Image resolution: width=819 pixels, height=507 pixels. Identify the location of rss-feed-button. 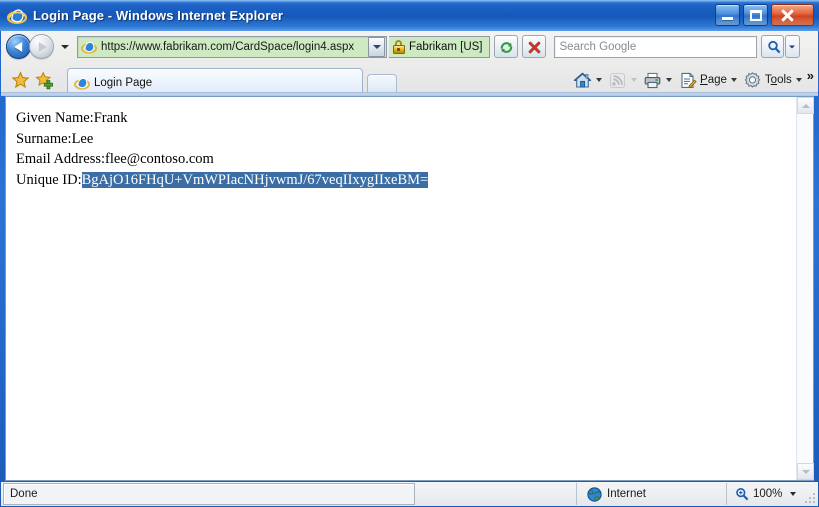
(622, 80).